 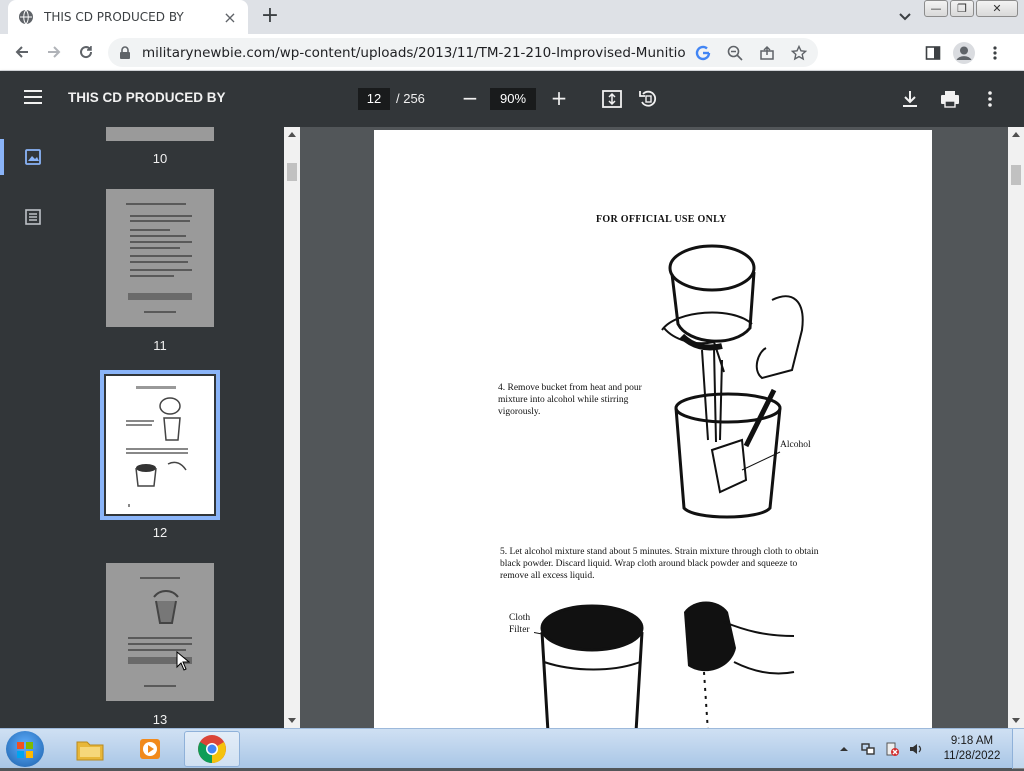 I want to click on zoom-in-button: +, so click(x=559, y=99).